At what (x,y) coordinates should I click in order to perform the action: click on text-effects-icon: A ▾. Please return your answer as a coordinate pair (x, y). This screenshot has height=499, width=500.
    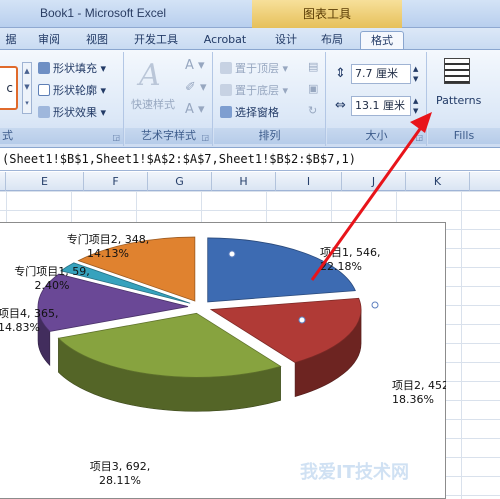
    Looking at the image, I should click on (195, 109).